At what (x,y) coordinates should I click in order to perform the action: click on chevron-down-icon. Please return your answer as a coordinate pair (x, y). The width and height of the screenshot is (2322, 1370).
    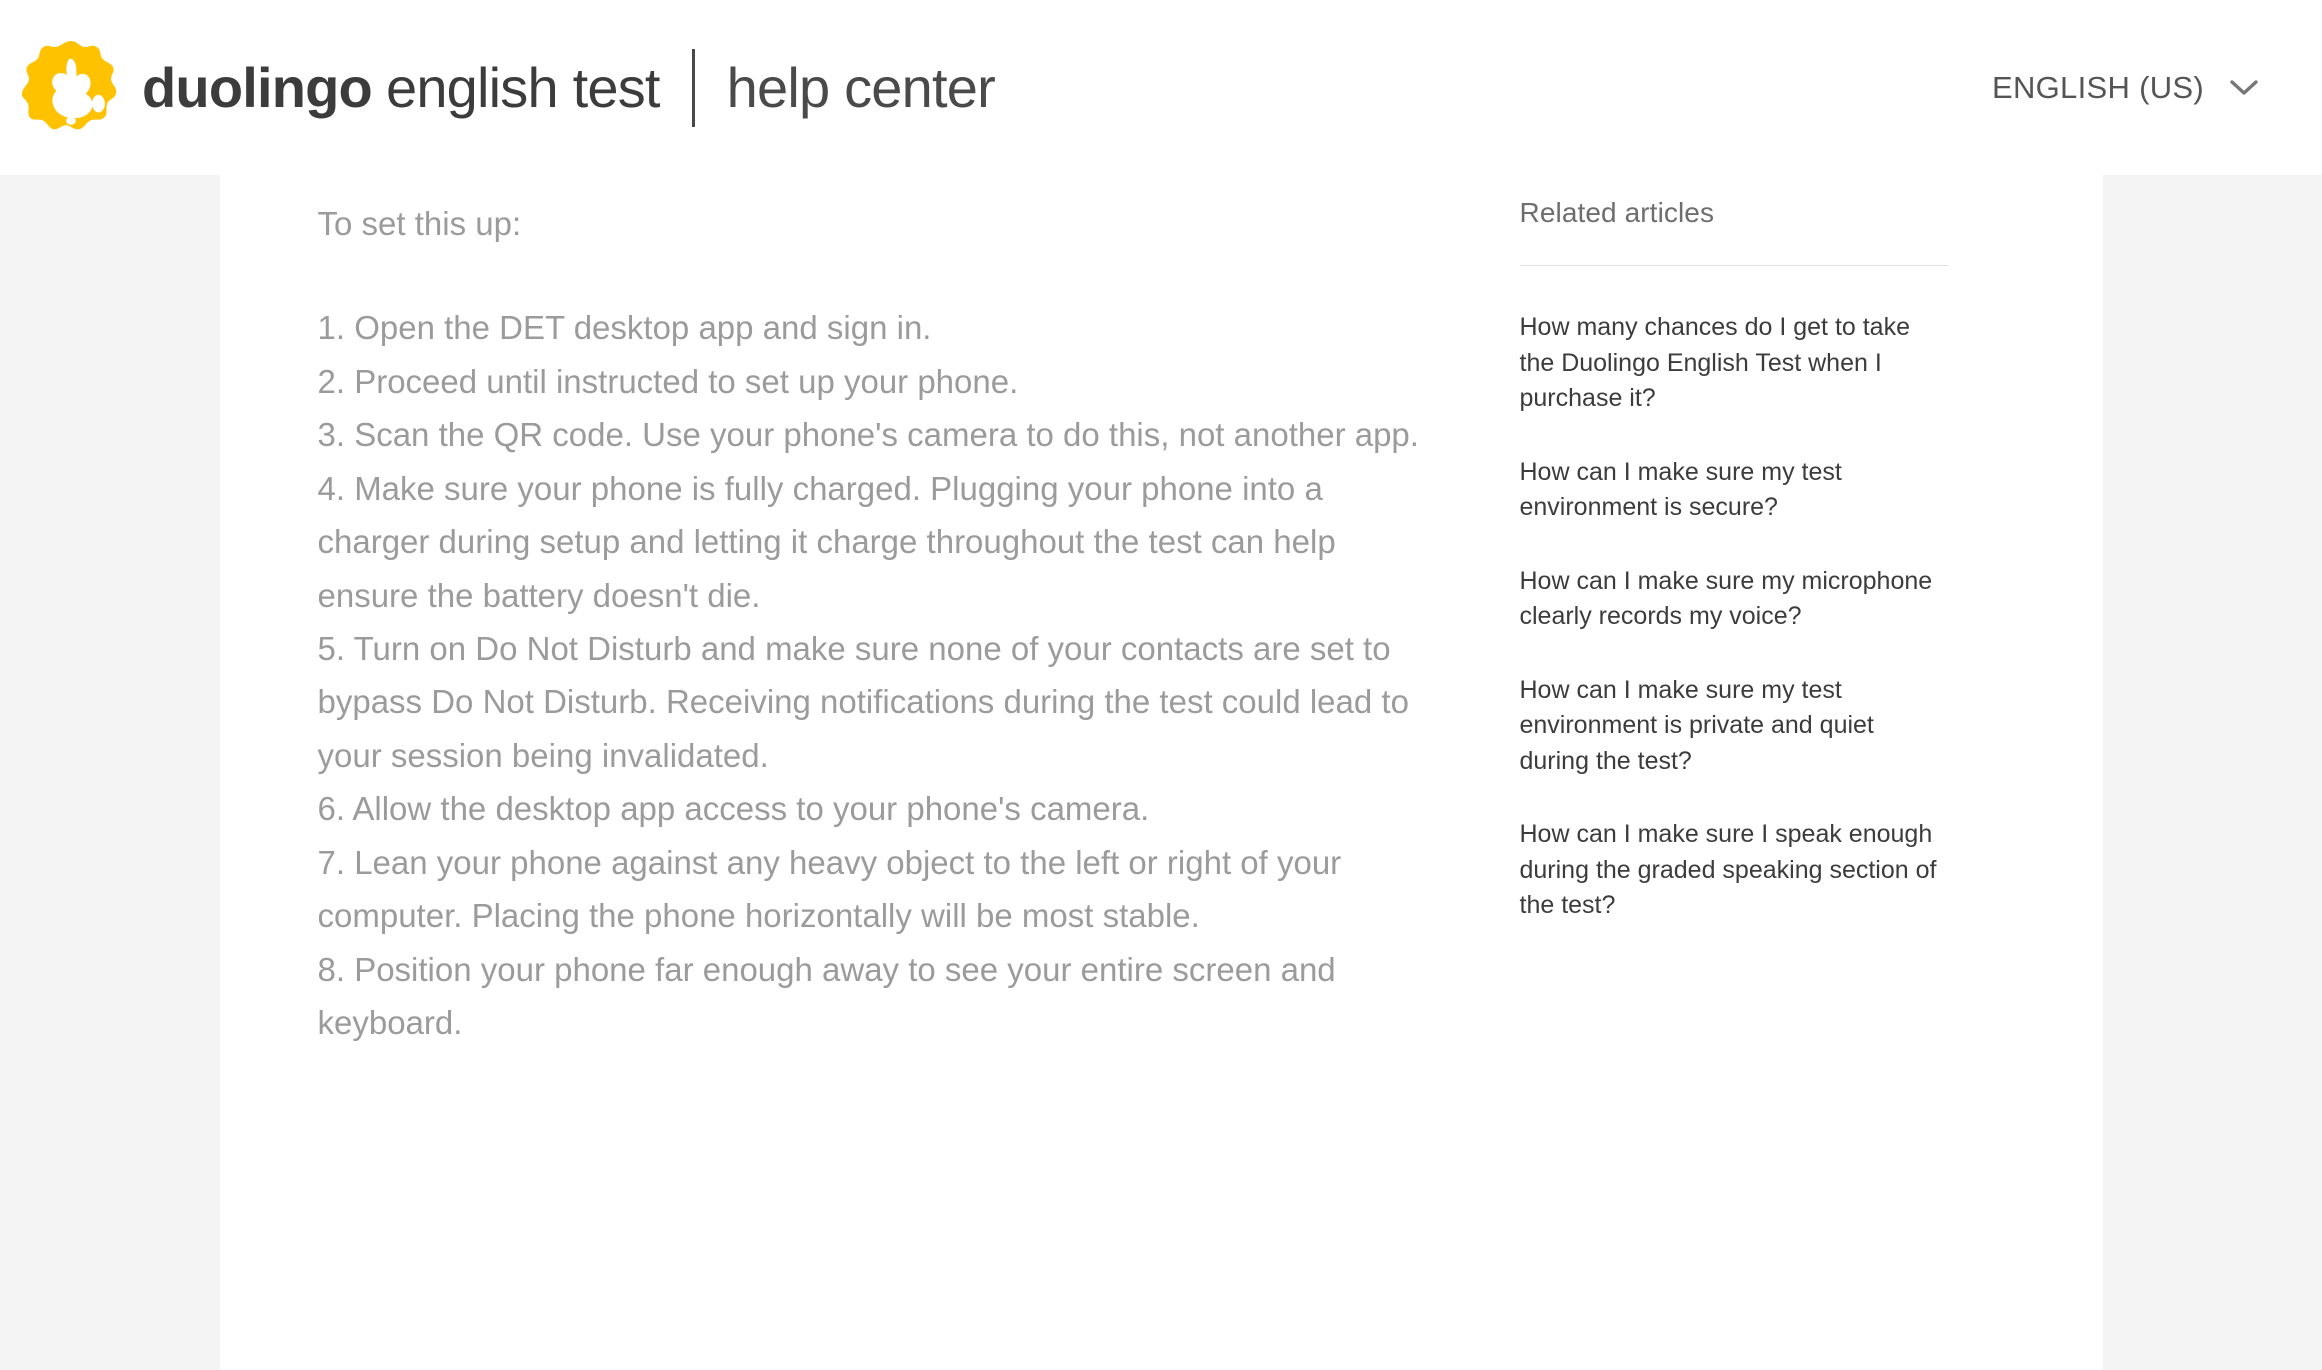
    Looking at the image, I should click on (2244, 87).